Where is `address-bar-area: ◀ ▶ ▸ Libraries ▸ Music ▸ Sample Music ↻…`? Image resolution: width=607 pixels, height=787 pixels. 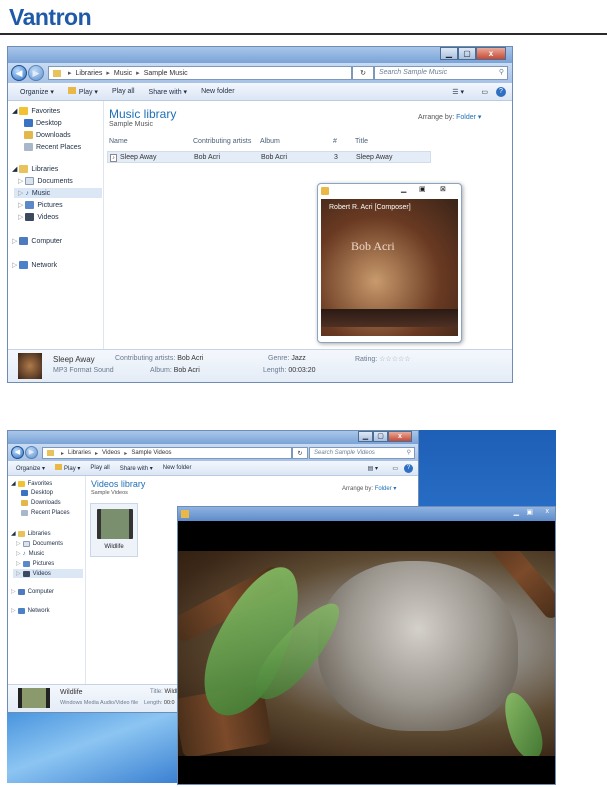
address-bar-area: ◀ ▶ ▸ Libraries ▸ Music ▸ Sample Music ↻… is located at coordinates (260, 73).